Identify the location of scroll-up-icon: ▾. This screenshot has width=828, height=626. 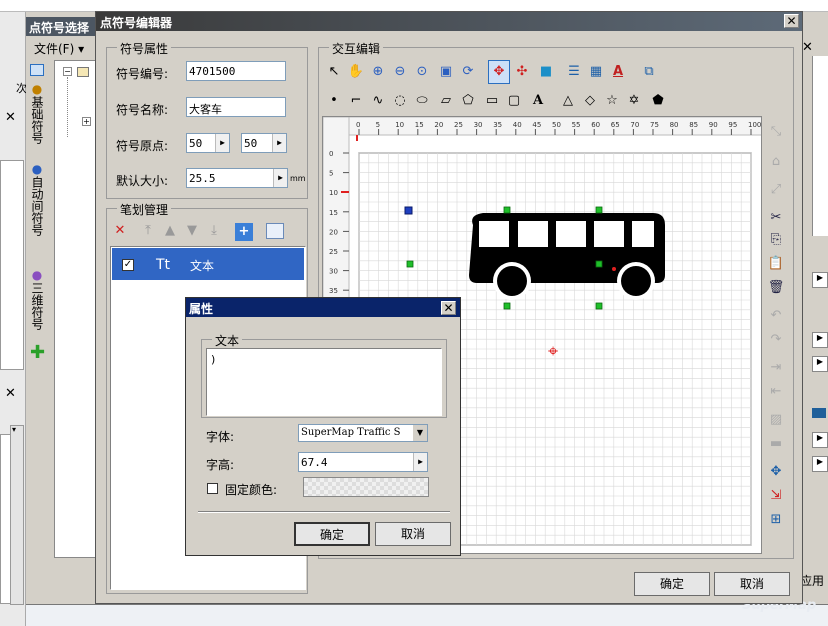
(14, 429).